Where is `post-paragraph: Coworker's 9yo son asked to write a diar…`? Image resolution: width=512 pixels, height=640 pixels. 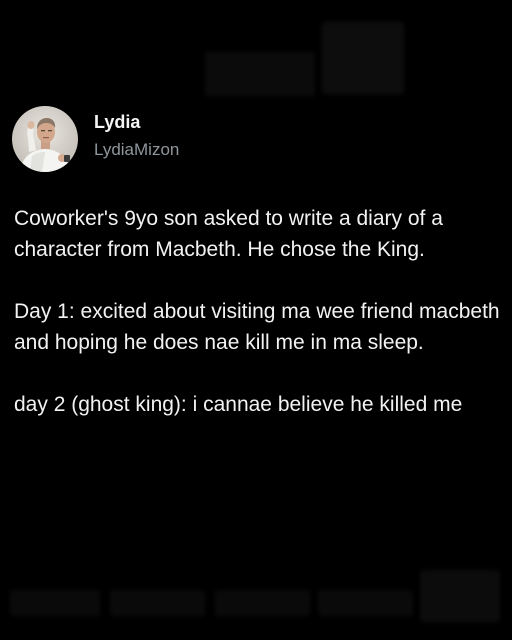
post-paragraph: Coworker's 9yo son asked to write a diar… is located at coordinates (228, 234).